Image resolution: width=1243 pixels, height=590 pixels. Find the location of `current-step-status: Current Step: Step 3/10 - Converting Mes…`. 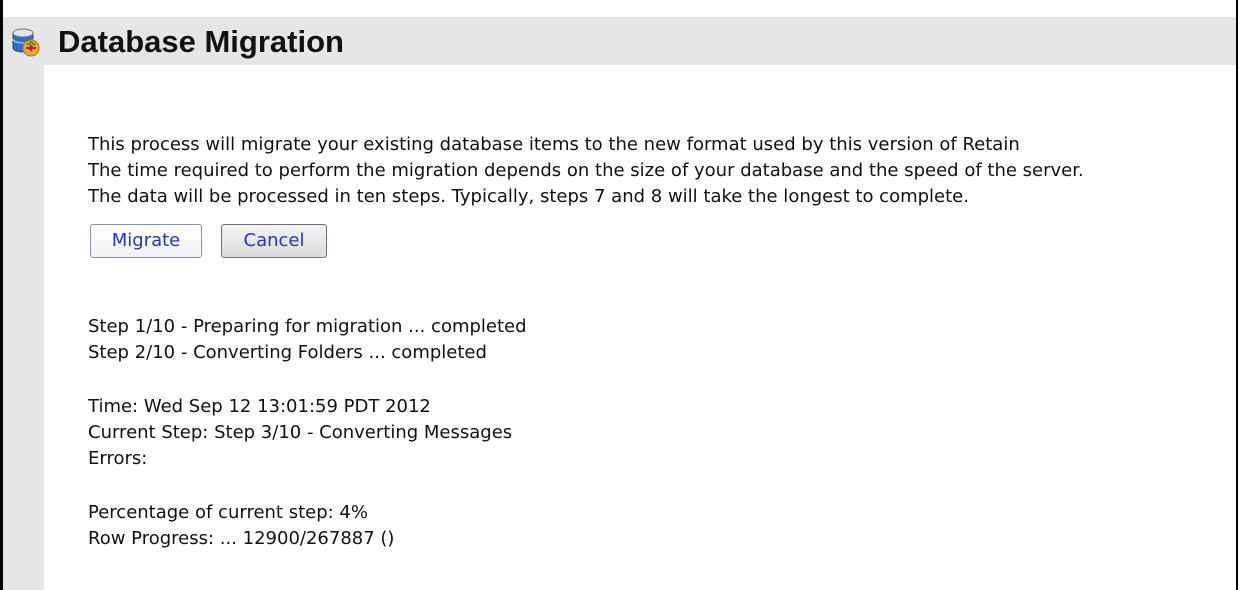

current-step-status: Current Step: Step 3/10 - Converting Mes… is located at coordinates (300, 432).